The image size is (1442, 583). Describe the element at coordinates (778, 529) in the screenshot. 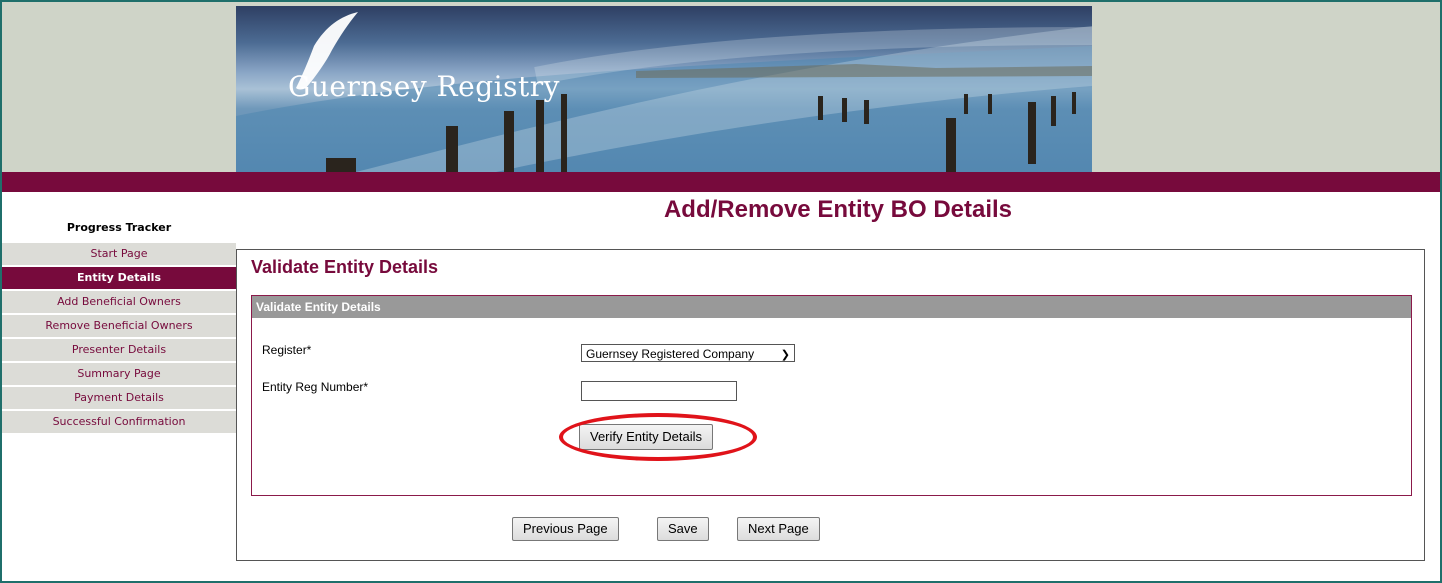

I see `next-page-button: Next Page` at that location.